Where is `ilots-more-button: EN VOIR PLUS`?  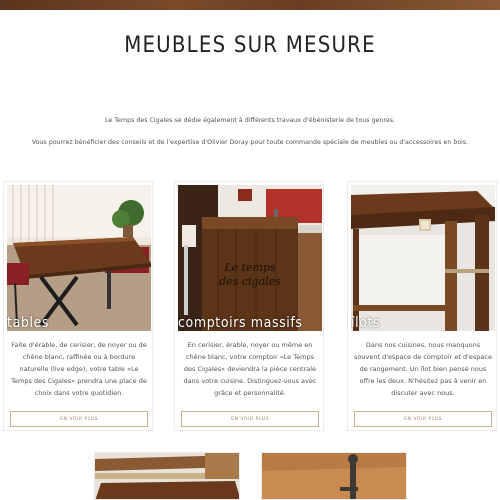 ilots-more-button: EN VOIR PLUS is located at coordinates (423, 419).